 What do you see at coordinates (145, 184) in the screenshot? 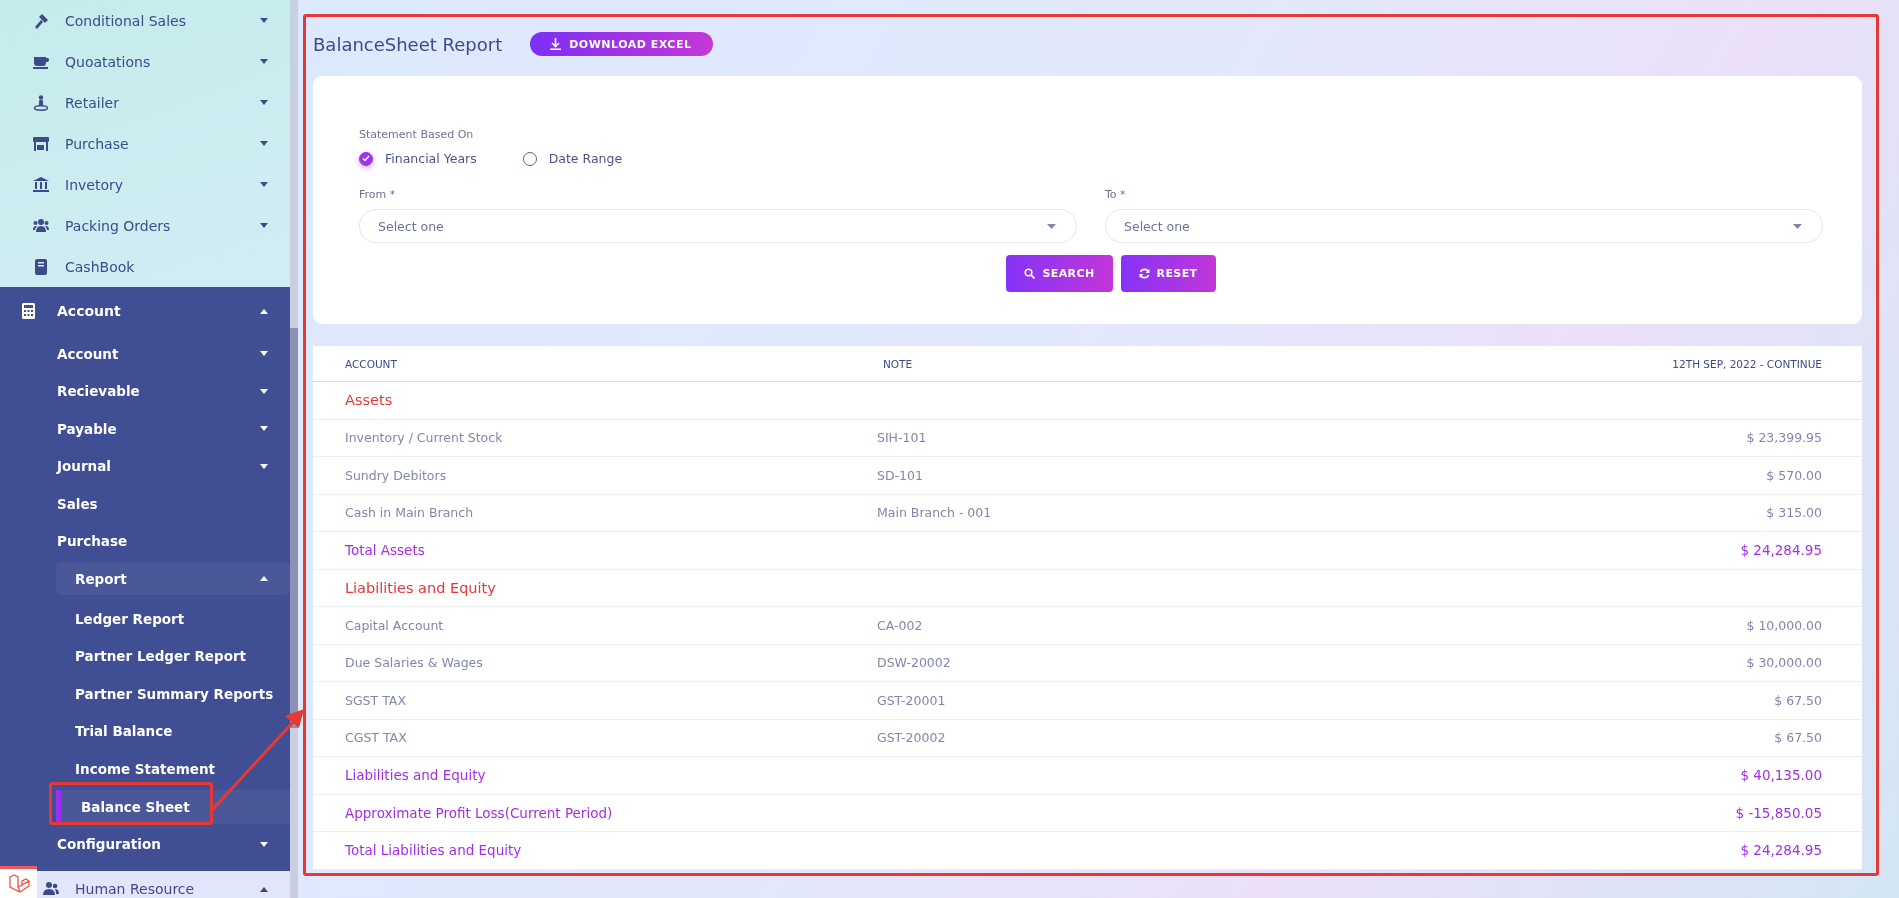
I see `sidebar-item: Invetory` at bounding box center [145, 184].